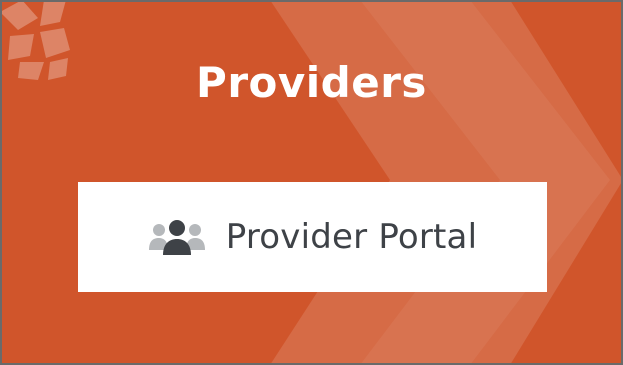  I want to click on users-group-icon, so click(176, 237).